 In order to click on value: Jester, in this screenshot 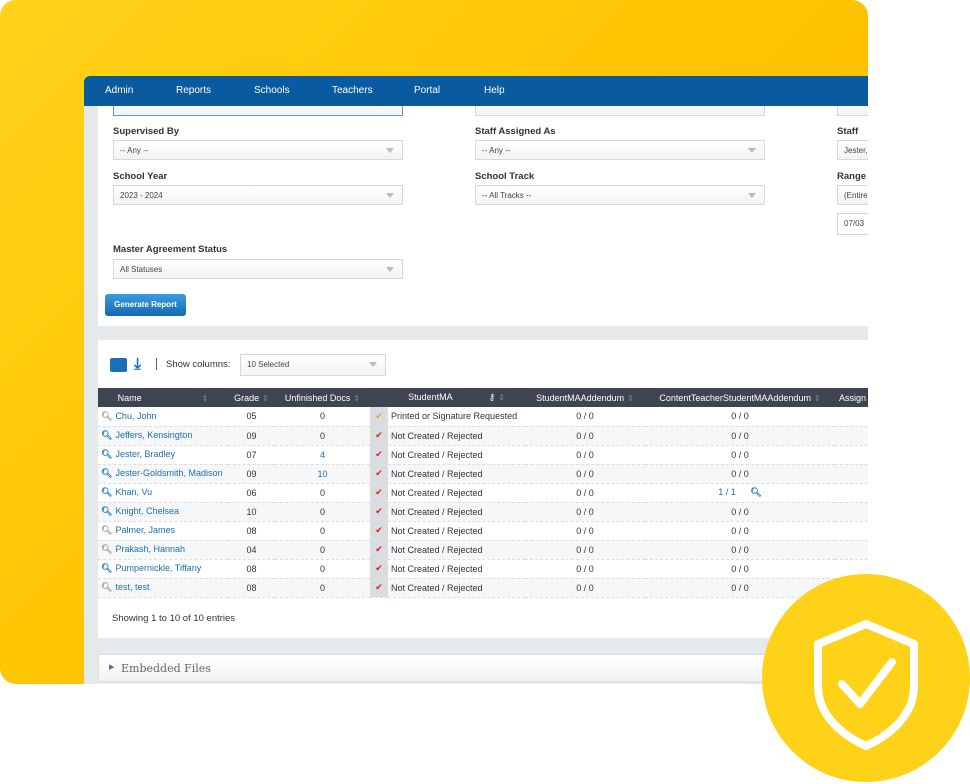, I will do `click(856, 150)`.